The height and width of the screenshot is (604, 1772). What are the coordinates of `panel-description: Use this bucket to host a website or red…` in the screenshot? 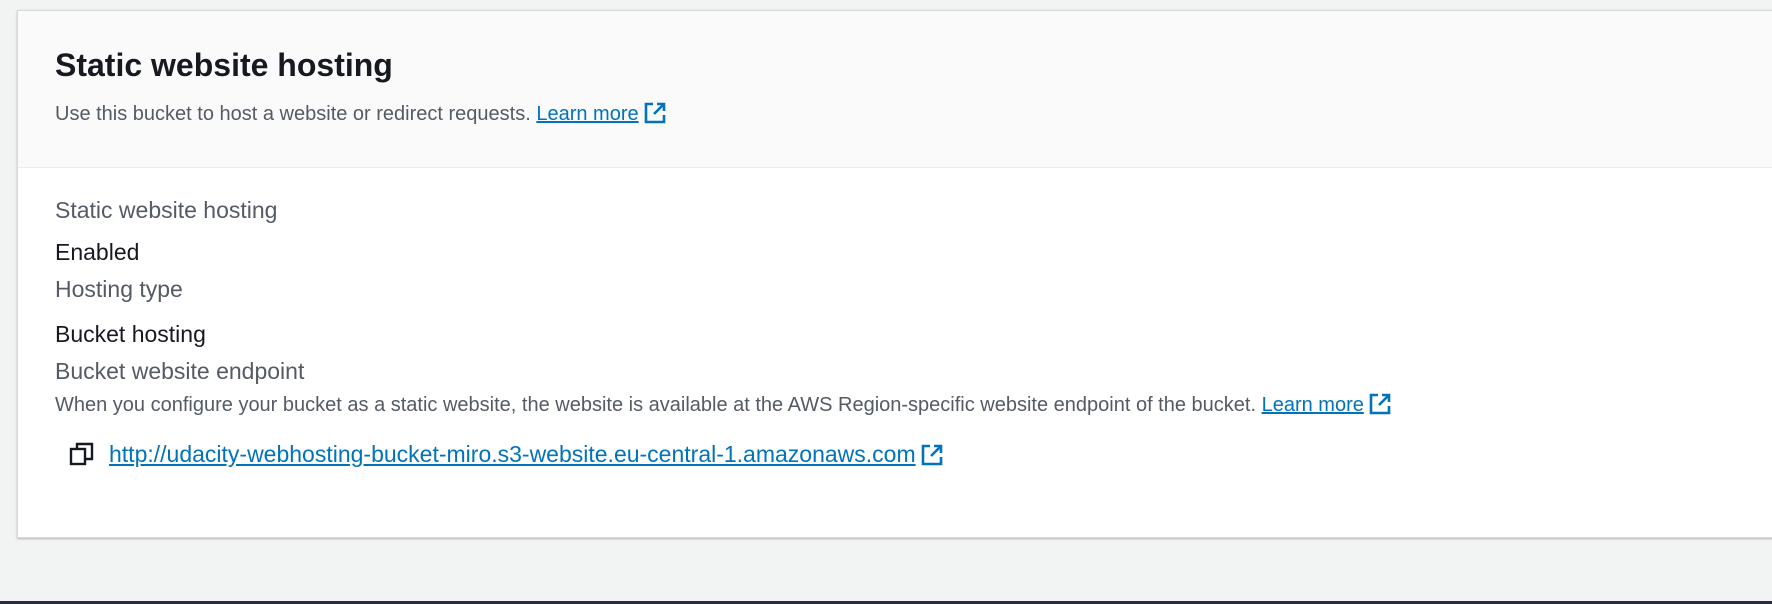 It's located at (913, 114).